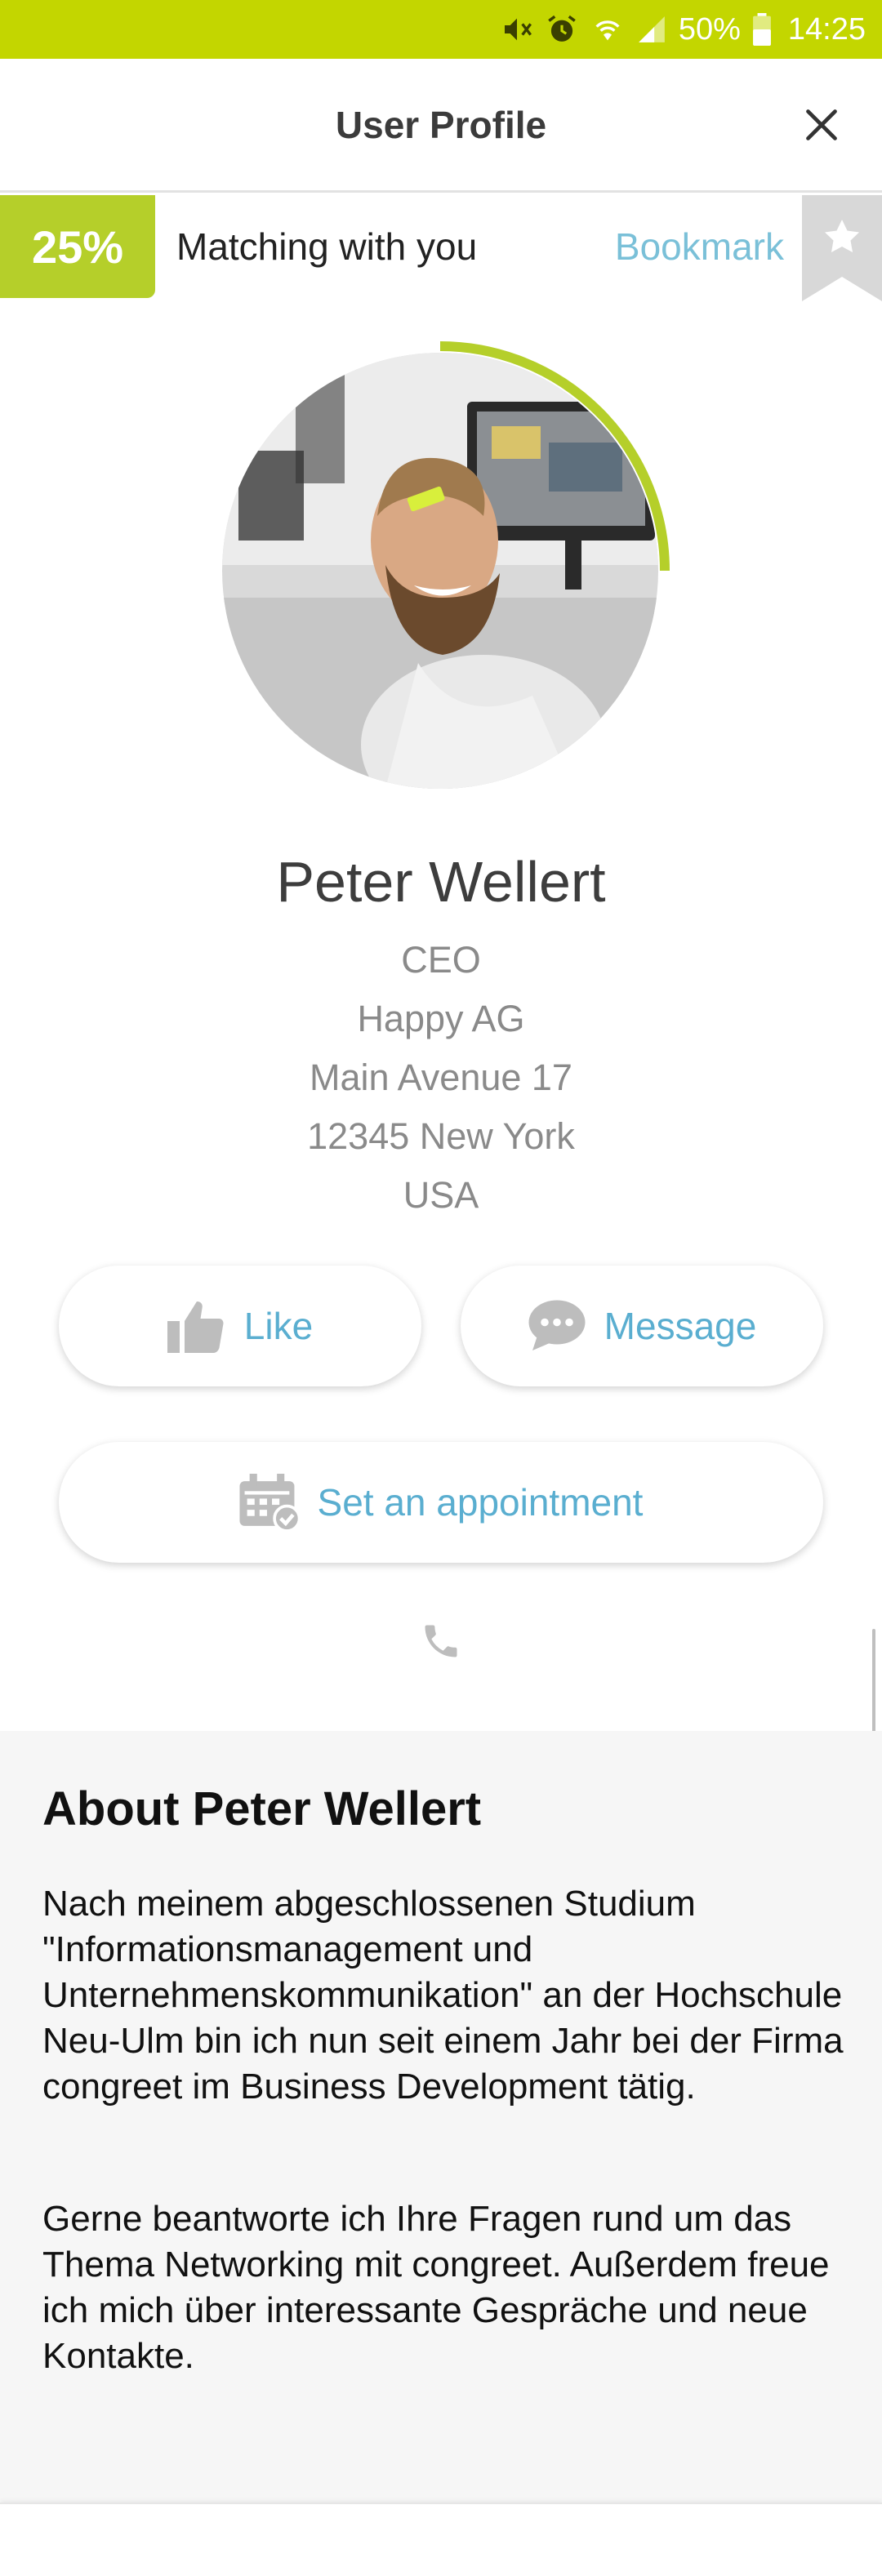  I want to click on avatar, so click(440, 571).